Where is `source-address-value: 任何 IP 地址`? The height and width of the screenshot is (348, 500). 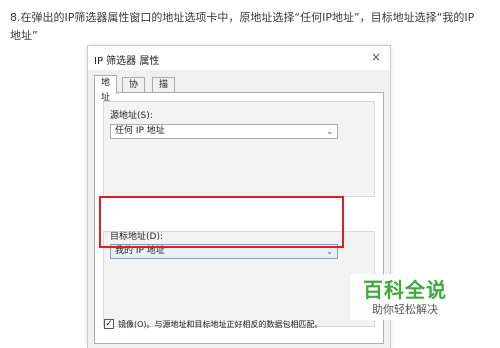 source-address-value: 任何 IP 地址 is located at coordinates (140, 131).